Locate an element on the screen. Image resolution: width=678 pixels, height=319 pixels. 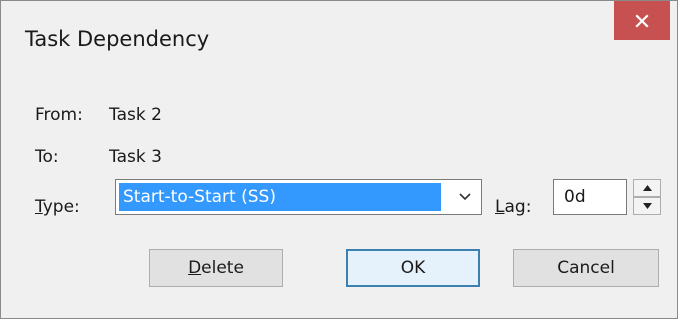
from-label: From: is located at coordinates (59, 115).